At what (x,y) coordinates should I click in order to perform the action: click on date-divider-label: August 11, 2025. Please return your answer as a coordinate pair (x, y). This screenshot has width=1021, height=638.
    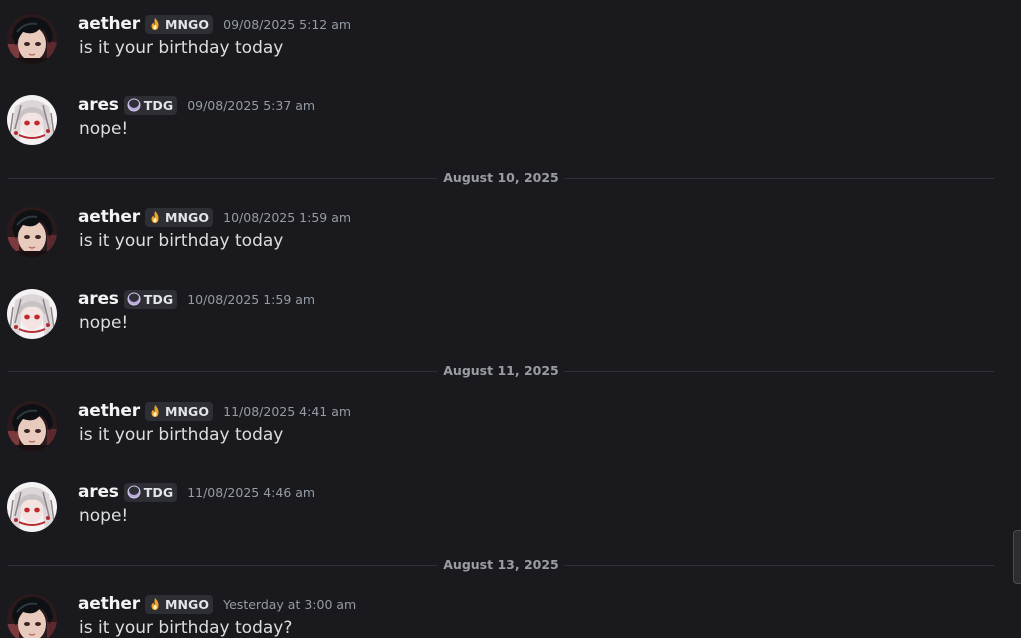
    Looking at the image, I should click on (501, 371).